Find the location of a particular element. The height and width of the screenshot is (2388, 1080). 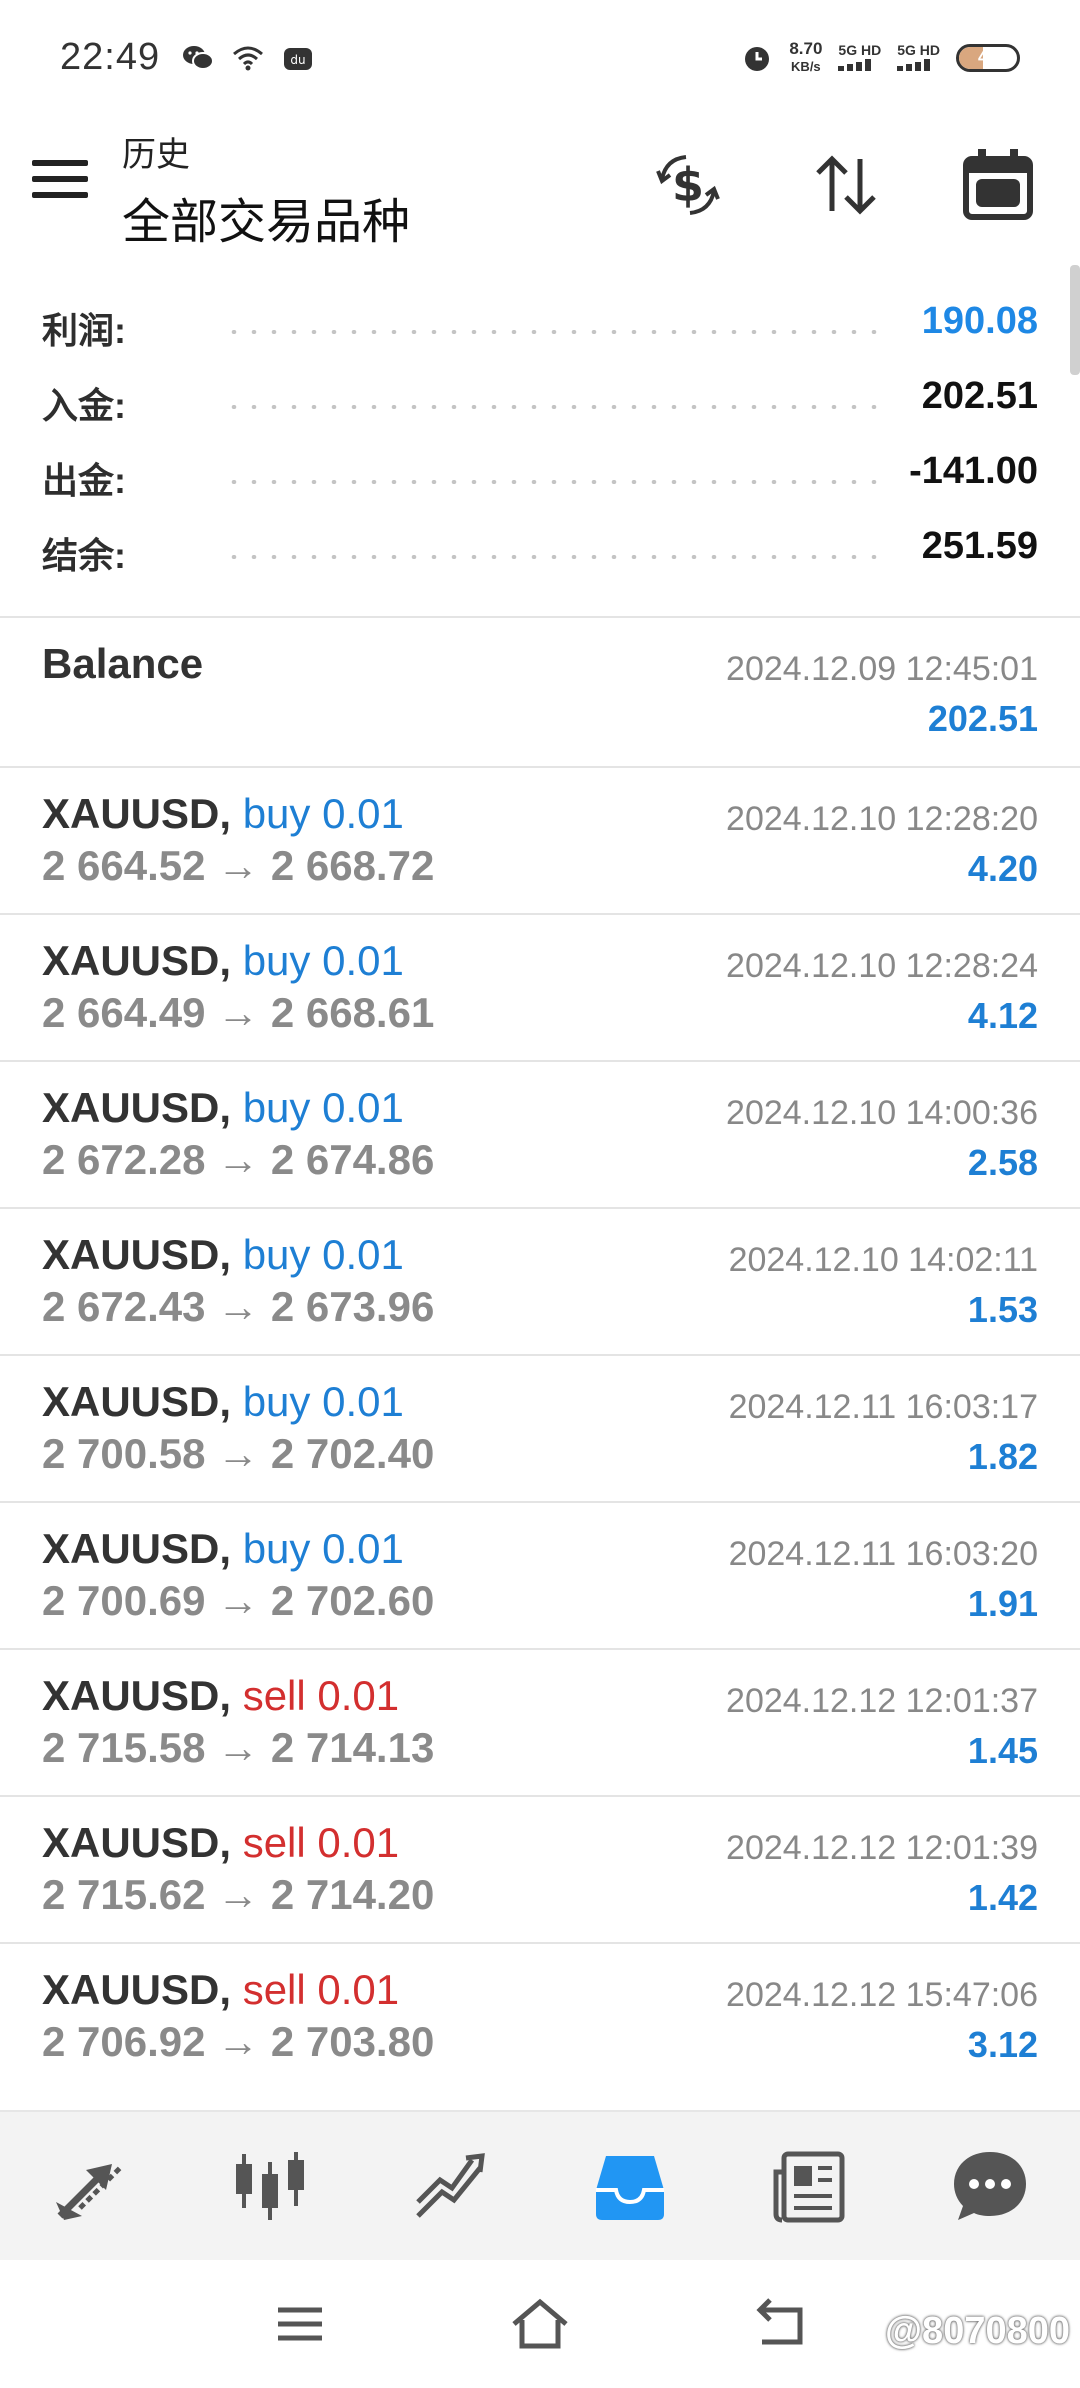

news-icon is located at coordinates (809, 2187).